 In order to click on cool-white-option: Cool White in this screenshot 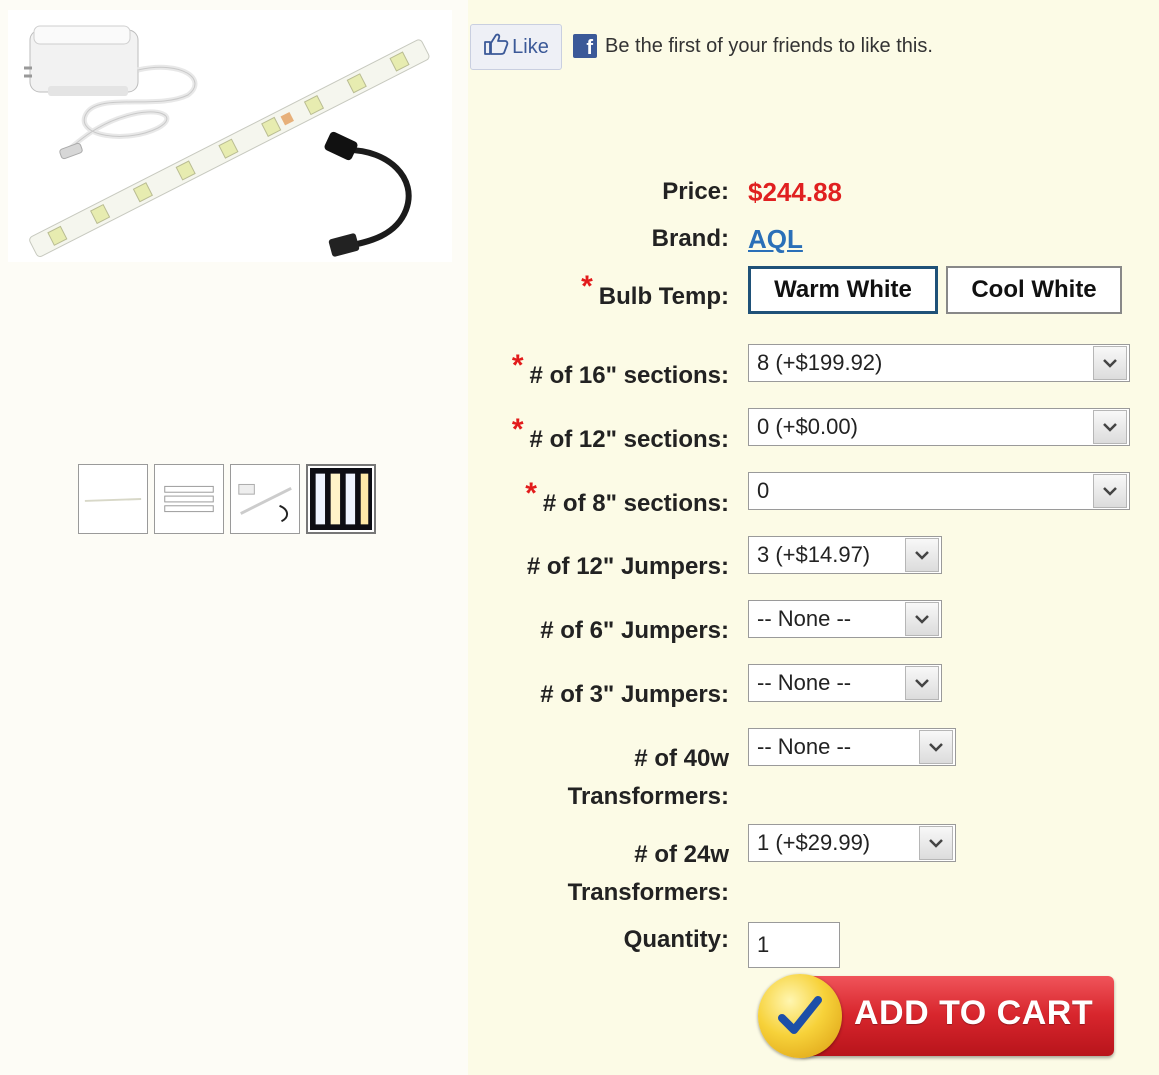, I will do `click(1034, 290)`.